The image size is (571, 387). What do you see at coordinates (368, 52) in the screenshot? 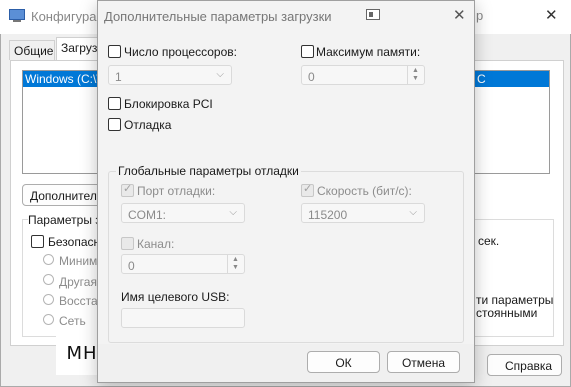
I see `max-memory-label: Максимум памяти:` at bounding box center [368, 52].